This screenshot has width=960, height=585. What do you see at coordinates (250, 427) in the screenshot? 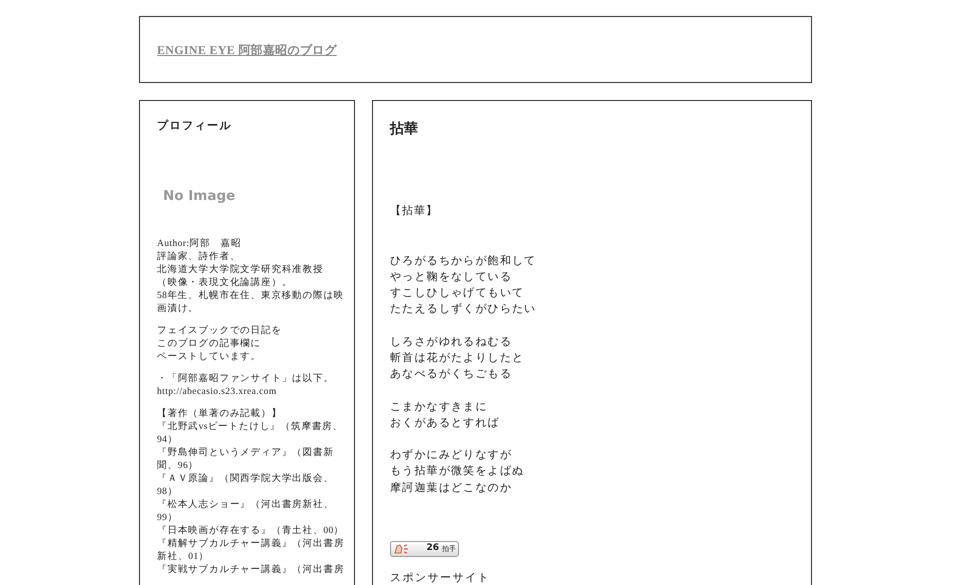
I see `profile-text-line: 『北野武vsビートたけし』（筑摩書房、` at bounding box center [250, 427].